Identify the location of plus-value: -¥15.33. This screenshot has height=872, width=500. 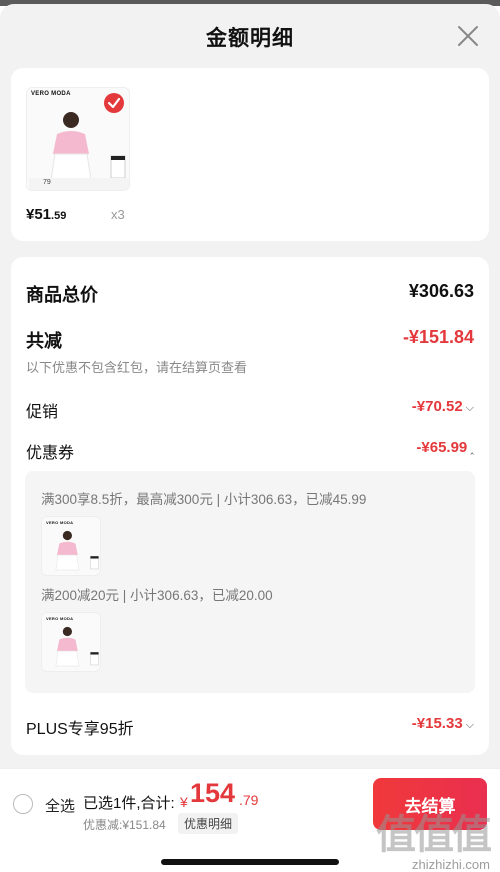
(437, 723).